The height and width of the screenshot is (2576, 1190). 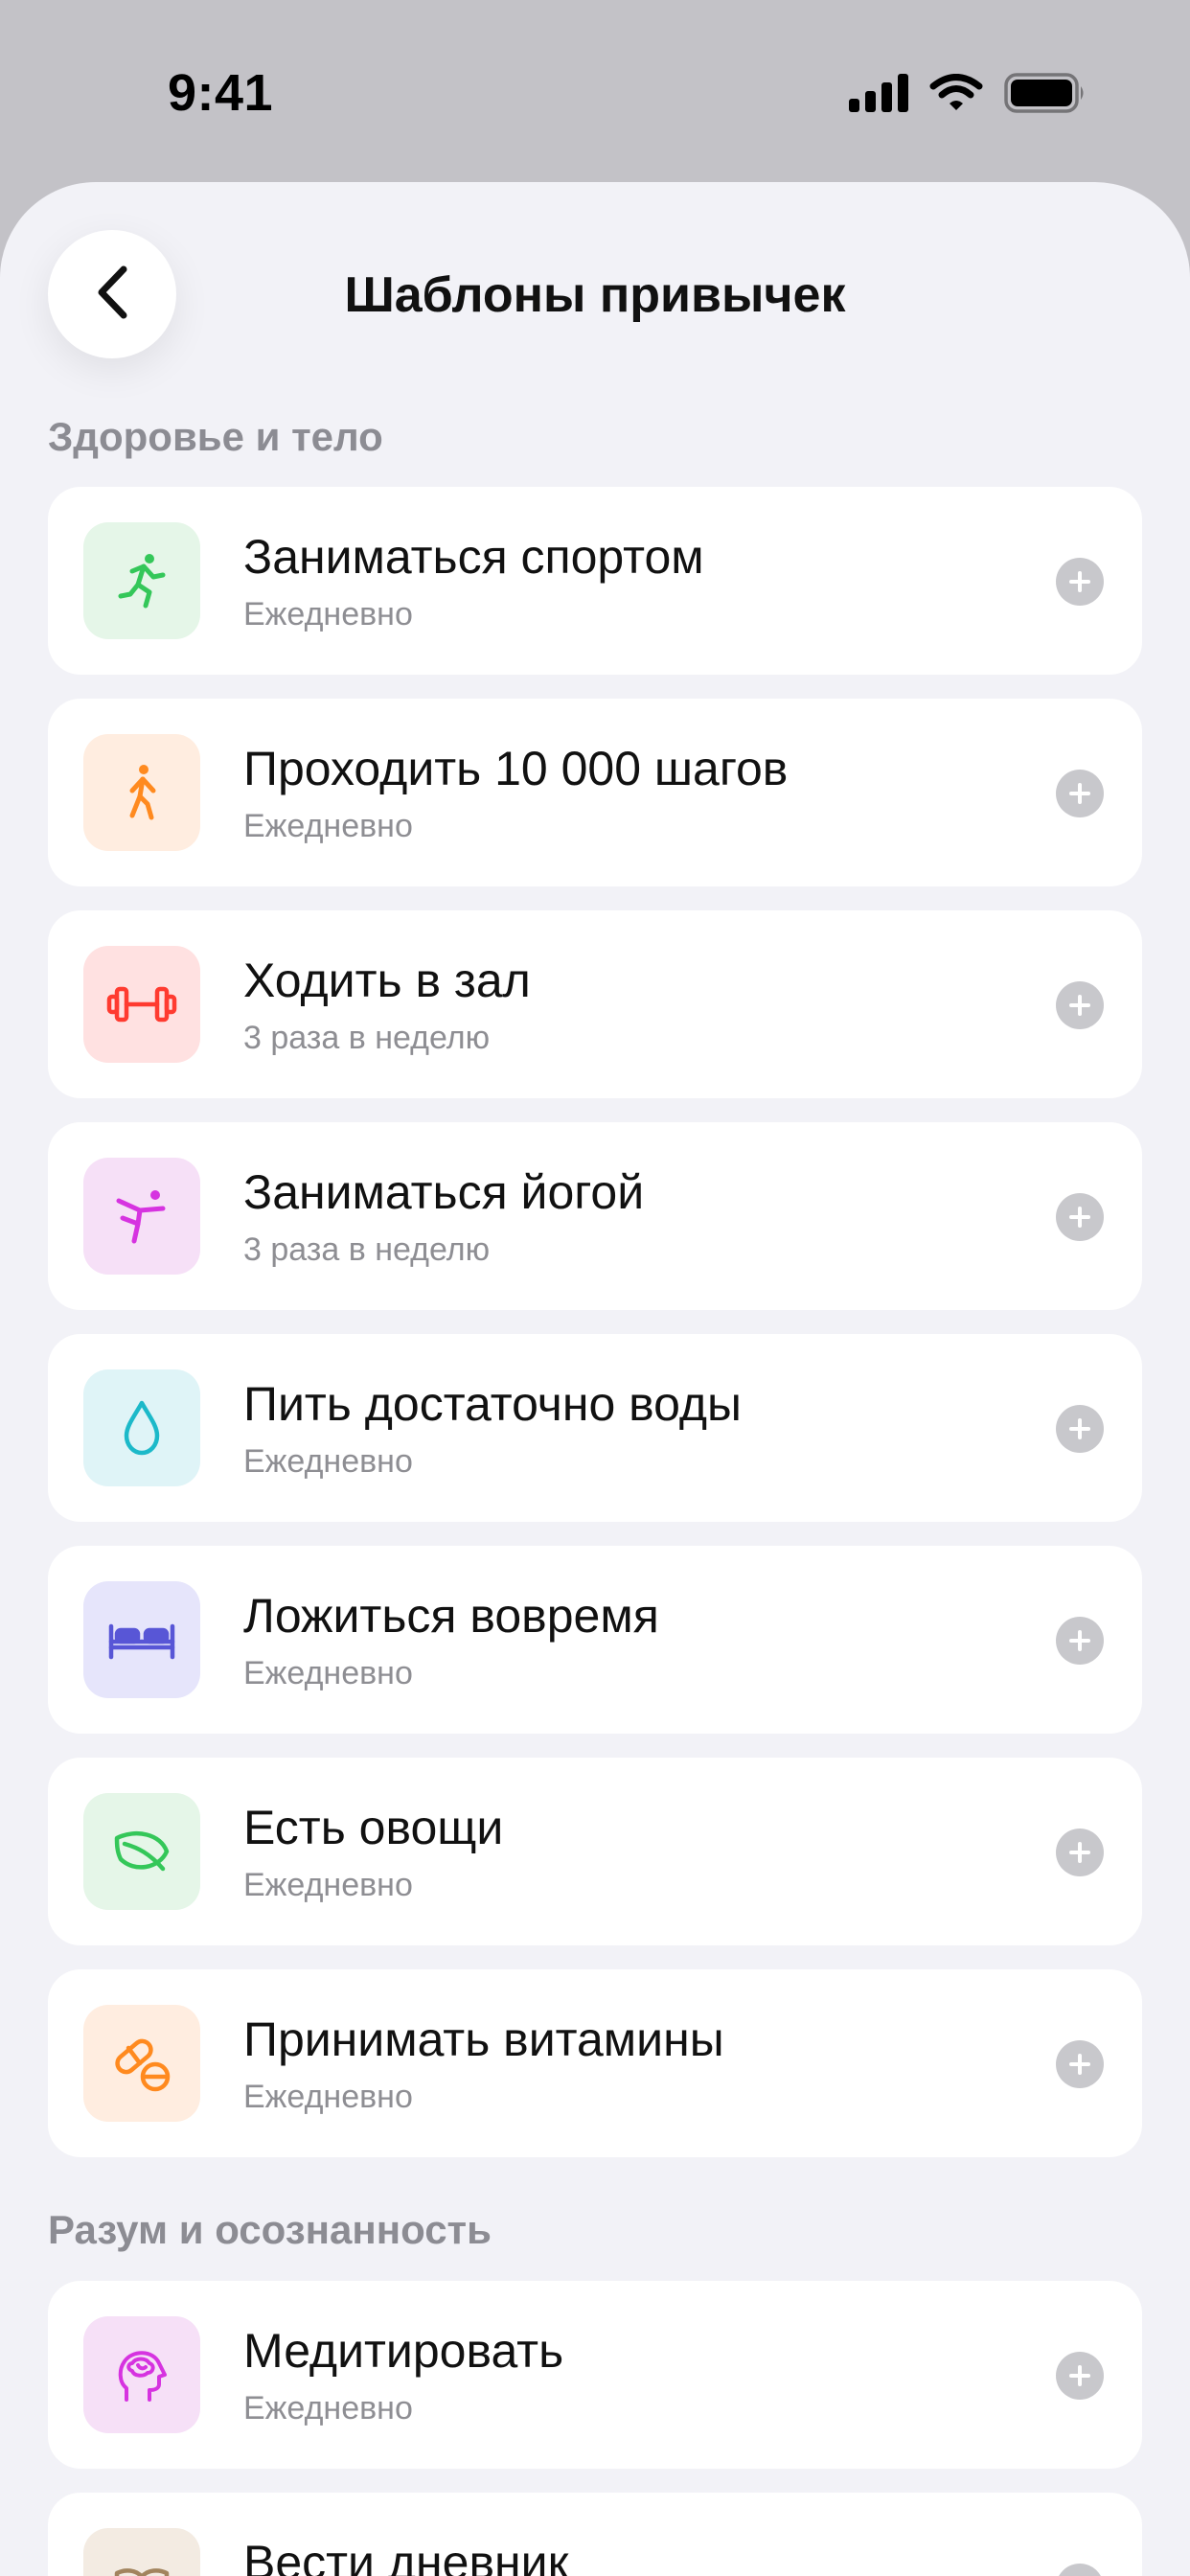 I want to click on habit-template-card: Вести дневникЕжедневно, so click(x=595, y=2534).